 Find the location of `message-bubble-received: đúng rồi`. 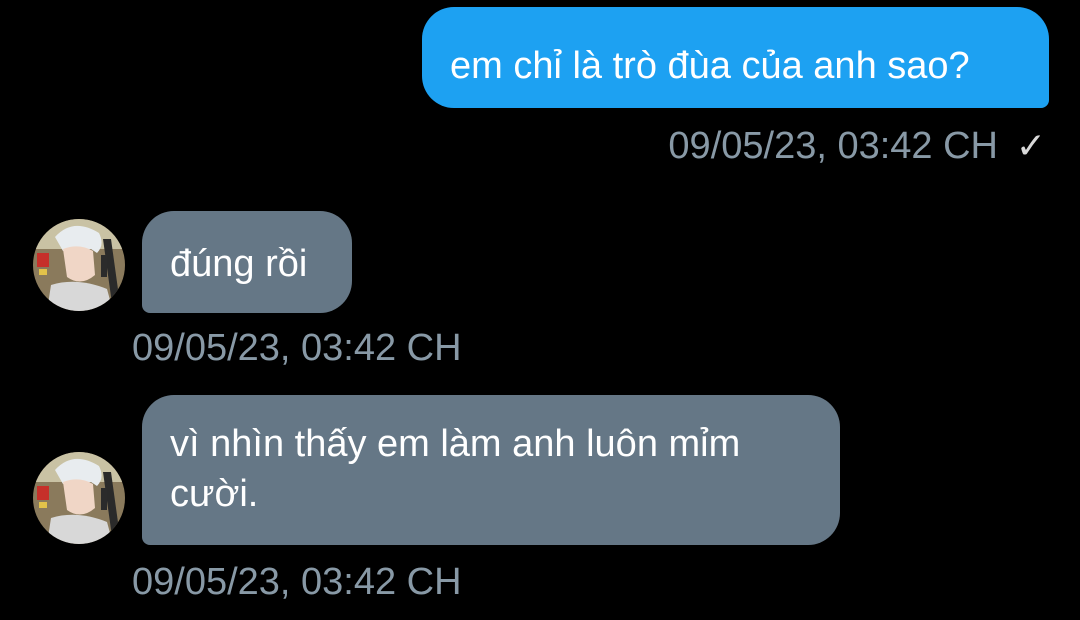

message-bubble-received: đúng rồi is located at coordinates (247, 262).